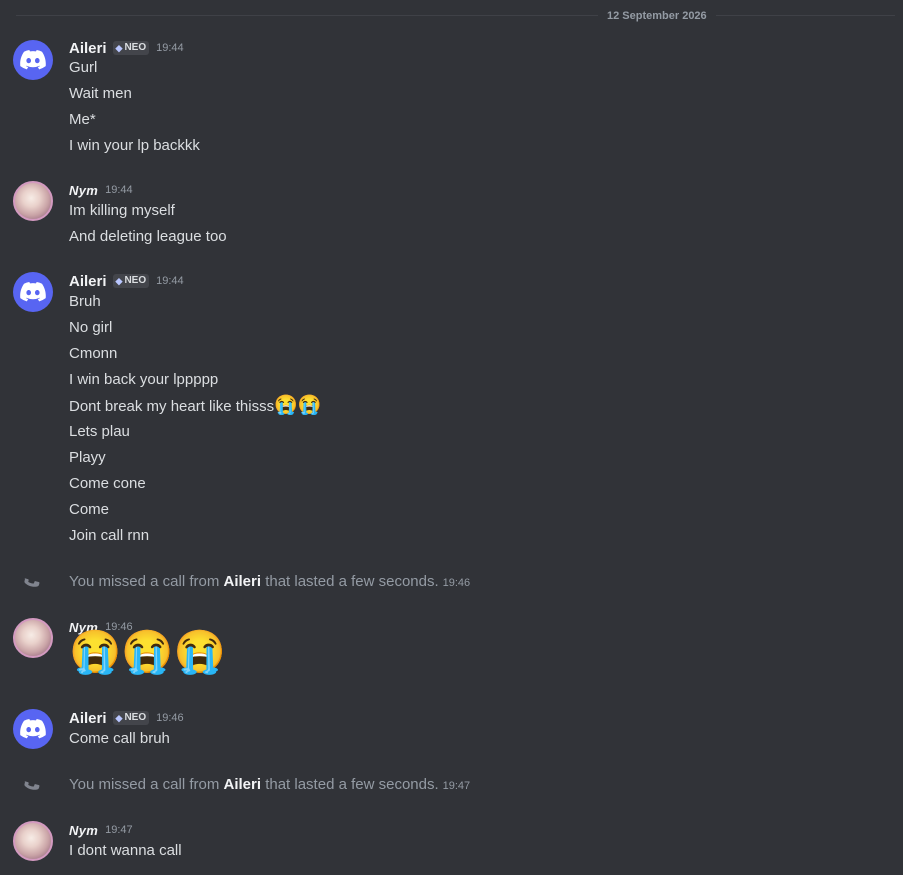  What do you see at coordinates (134, 145) in the screenshot?
I see `message-line: I win your lp backkk` at bounding box center [134, 145].